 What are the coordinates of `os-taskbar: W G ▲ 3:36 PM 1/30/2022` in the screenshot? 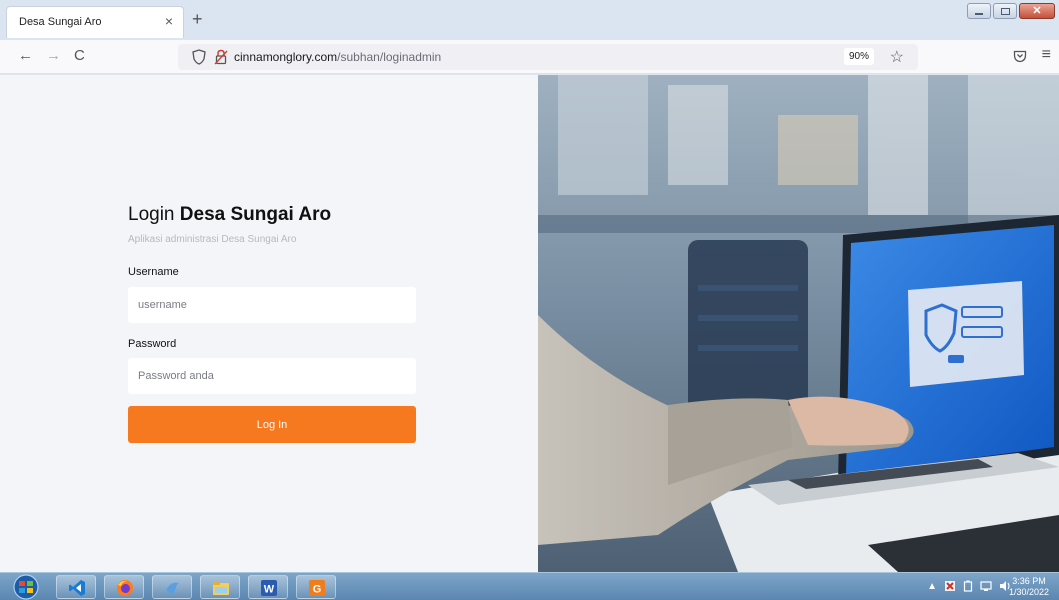 It's located at (529, 586).